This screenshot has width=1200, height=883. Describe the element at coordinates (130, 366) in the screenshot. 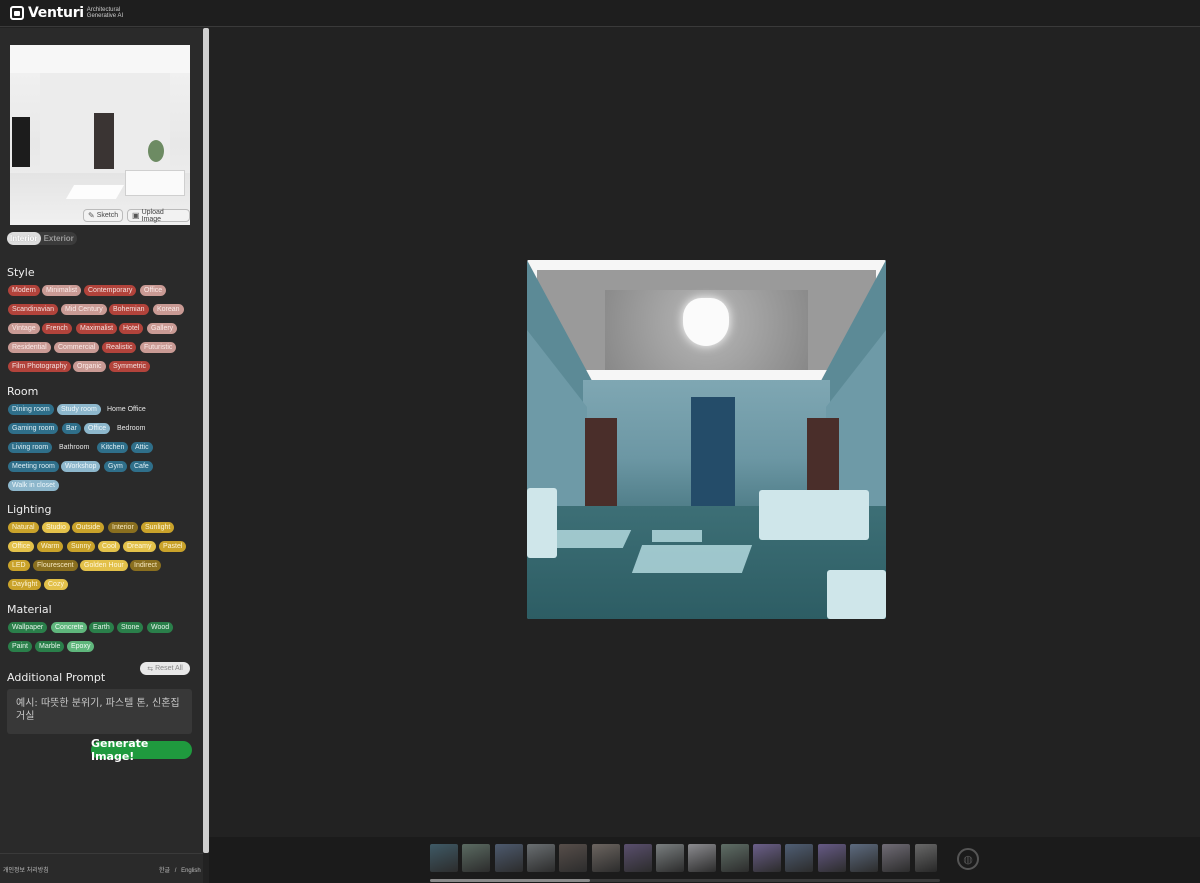

I see `style-tag: Symmetric` at that location.